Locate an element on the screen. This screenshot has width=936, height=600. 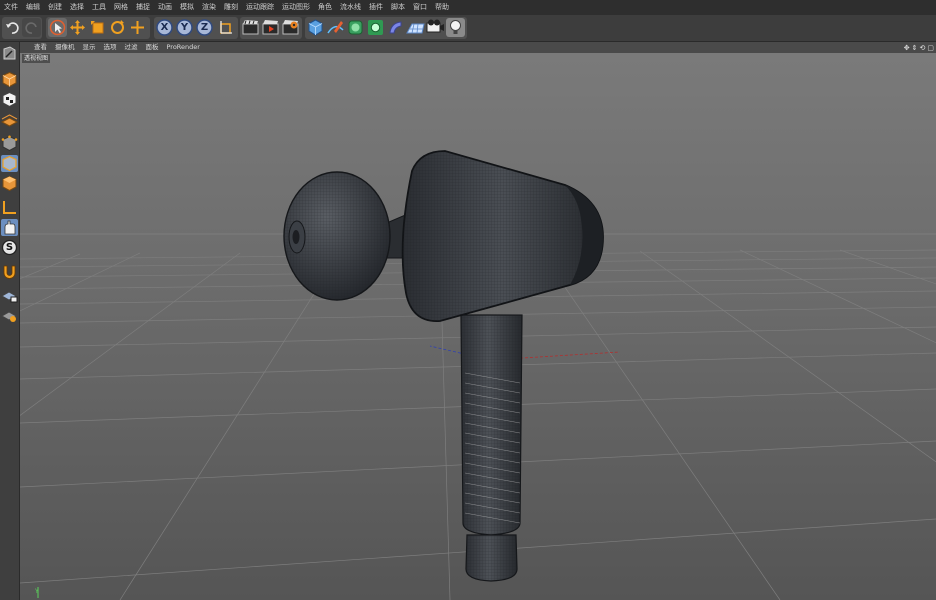
checker-cube-icon is located at coordinates (9, 99).